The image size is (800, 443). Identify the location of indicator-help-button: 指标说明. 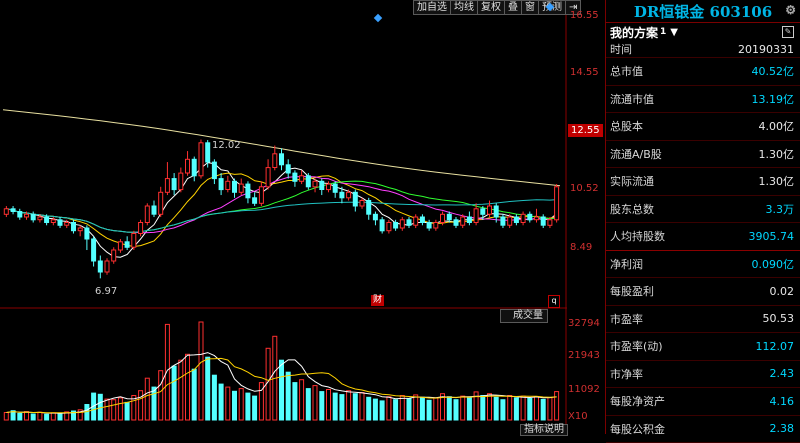
(544, 430).